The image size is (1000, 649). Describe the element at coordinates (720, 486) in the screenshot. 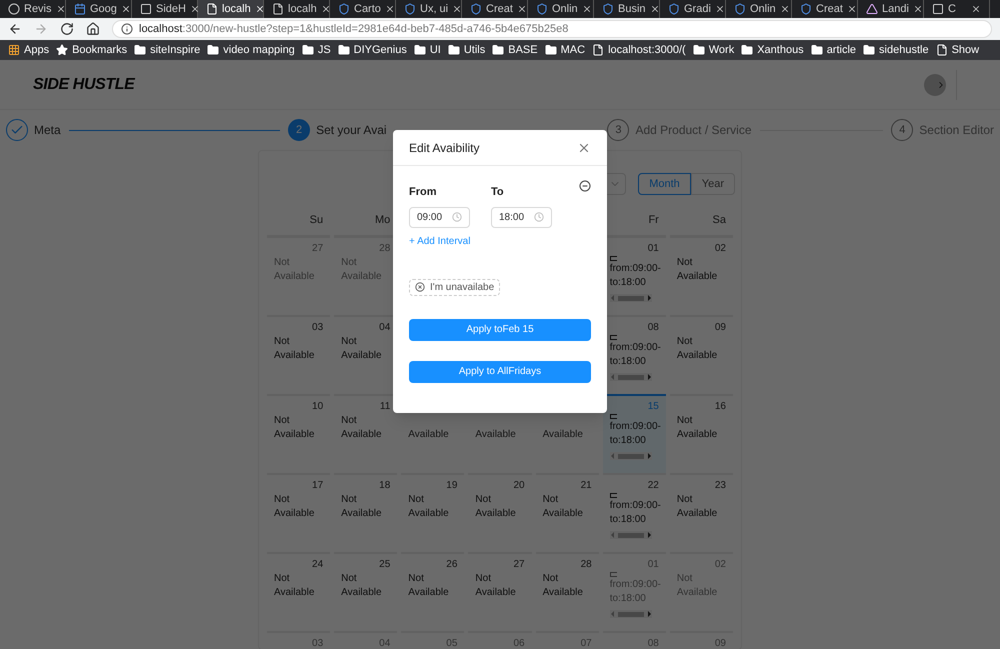

I see `date-number: 23` at that location.